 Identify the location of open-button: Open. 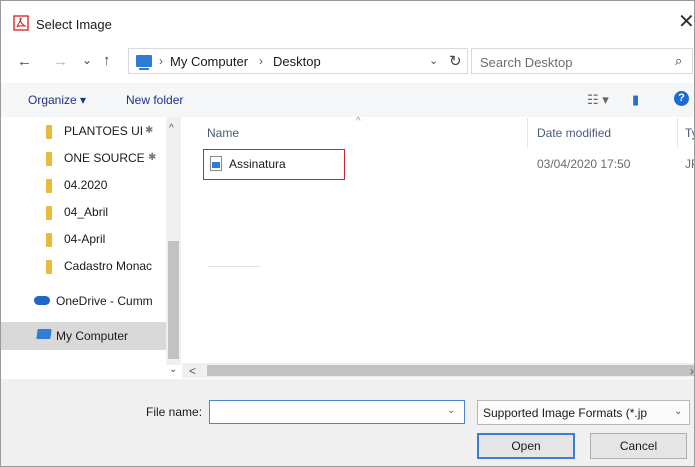
(526, 446).